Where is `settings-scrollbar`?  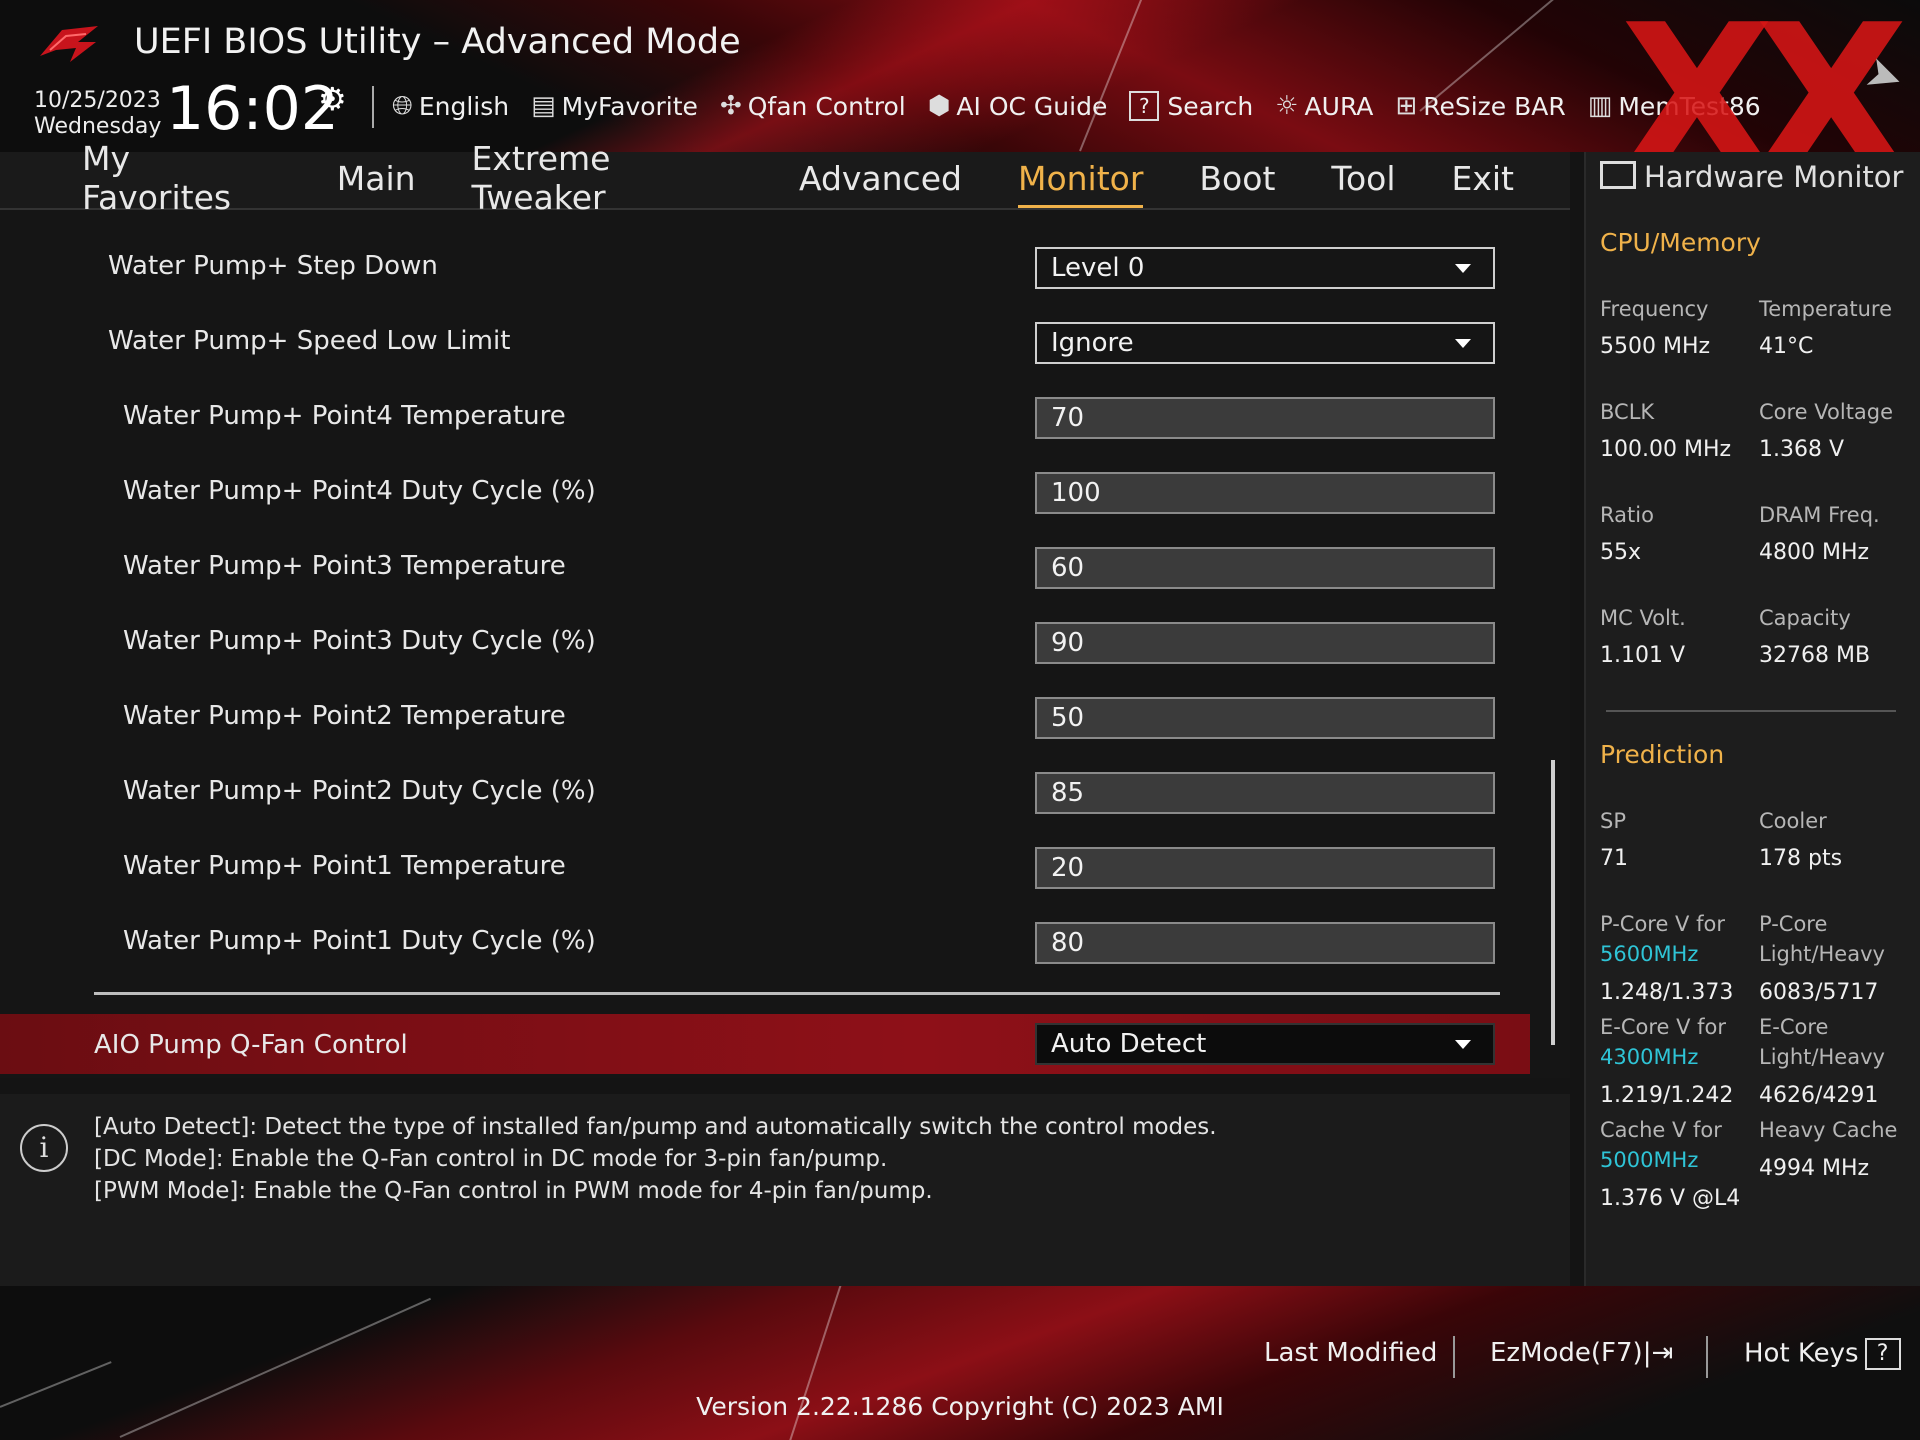
settings-scrollbar is located at coordinates (1553, 902).